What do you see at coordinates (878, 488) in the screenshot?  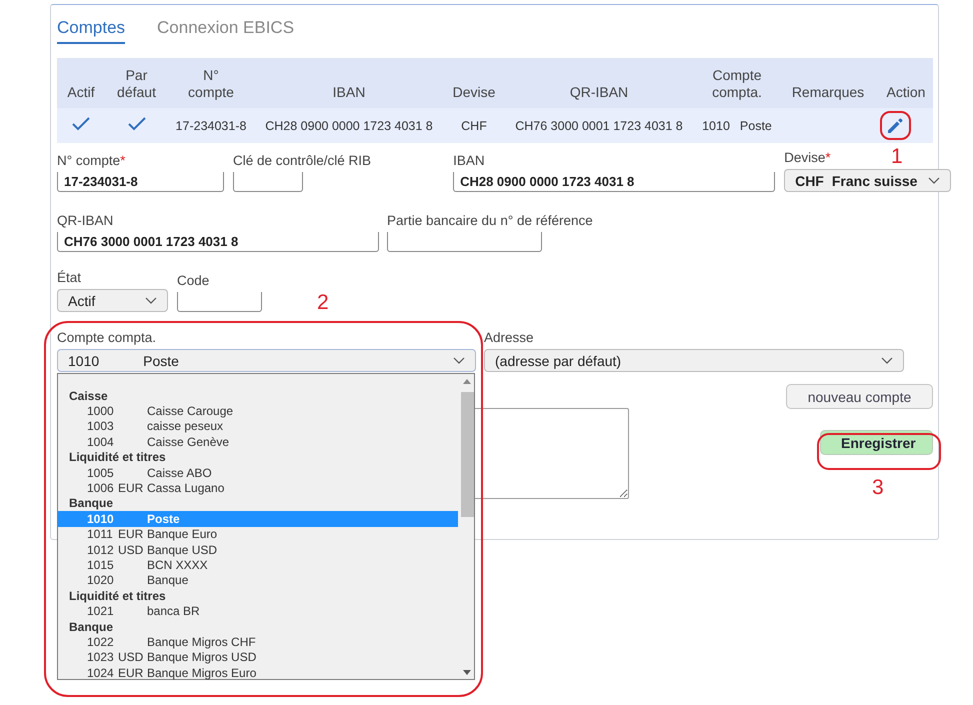 I see `annotation-number: 3` at bounding box center [878, 488].